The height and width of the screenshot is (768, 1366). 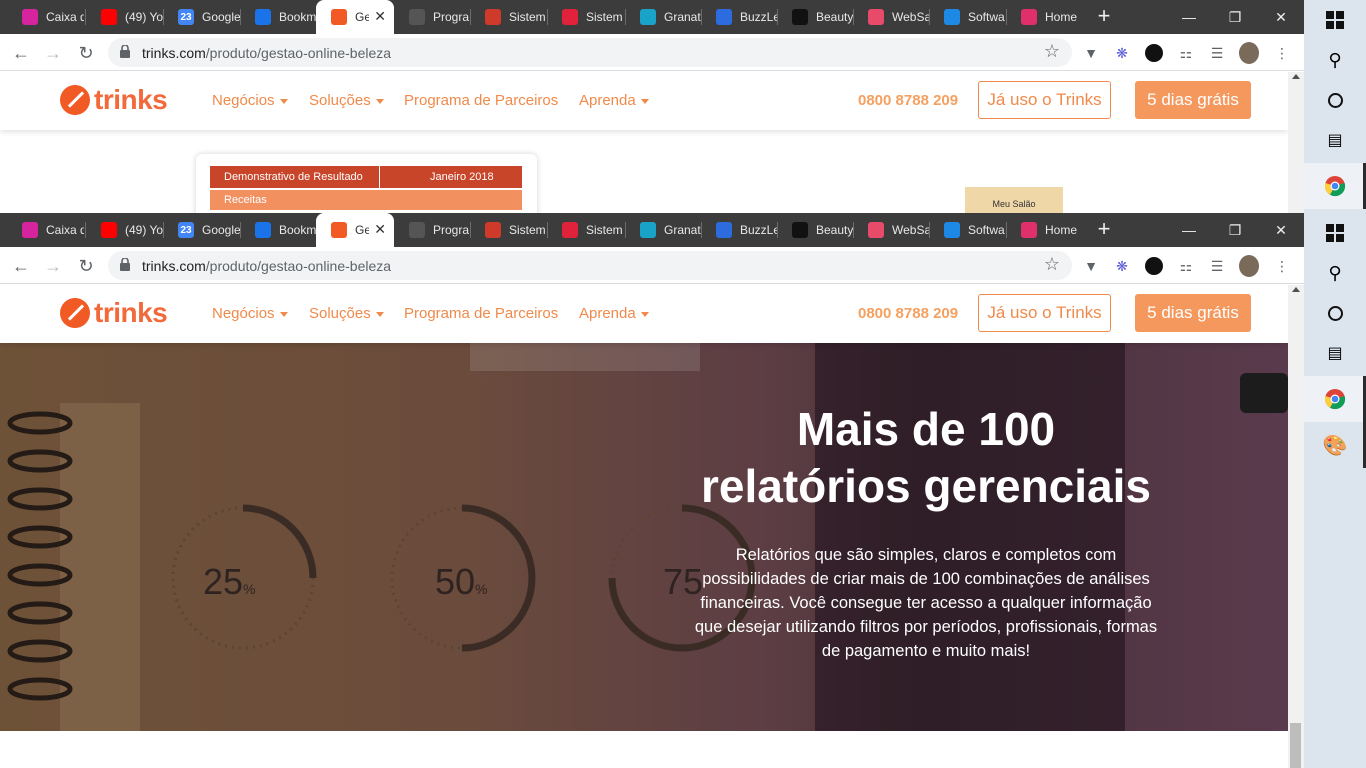 I want to click on google-calendar-icon: 23, so click(x=186, y=230).